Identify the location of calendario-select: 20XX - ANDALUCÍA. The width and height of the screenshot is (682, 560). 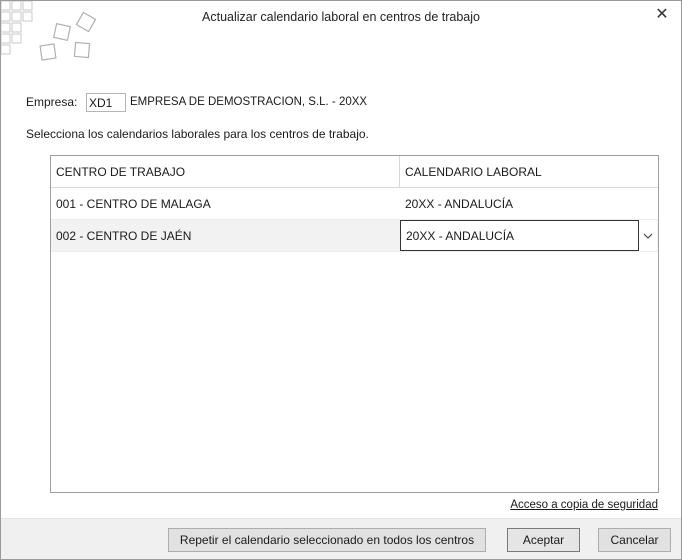
(529, 235).